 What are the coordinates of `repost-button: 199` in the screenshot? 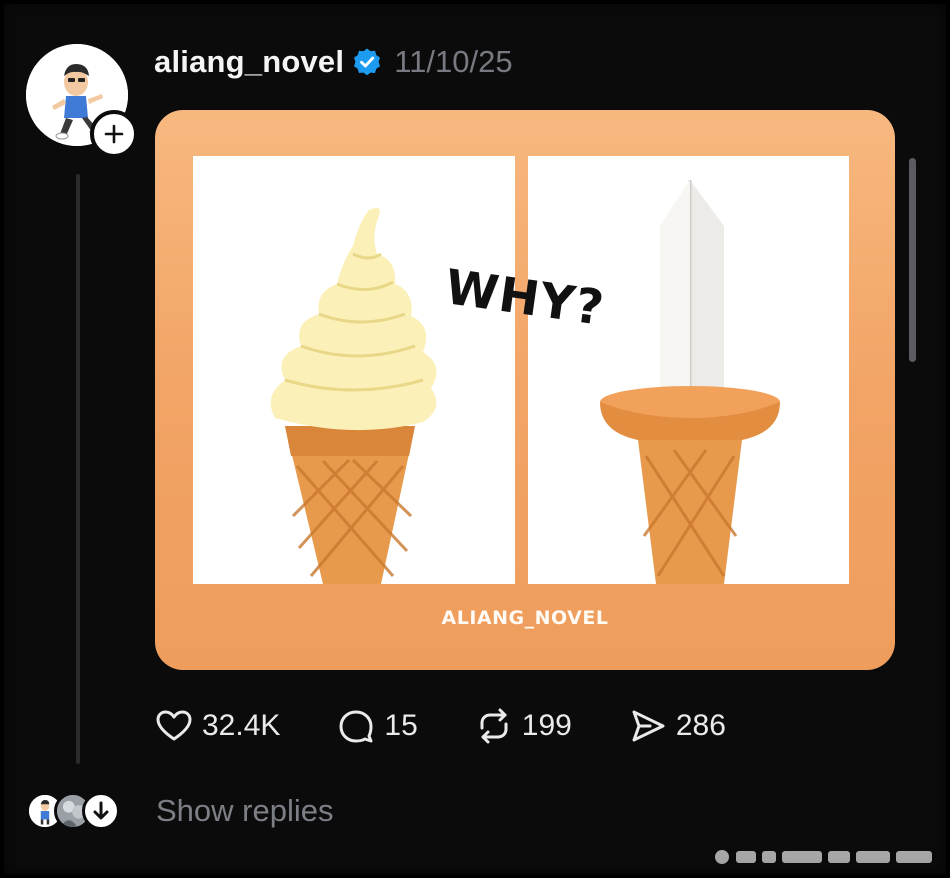 It's located at (523, 726).